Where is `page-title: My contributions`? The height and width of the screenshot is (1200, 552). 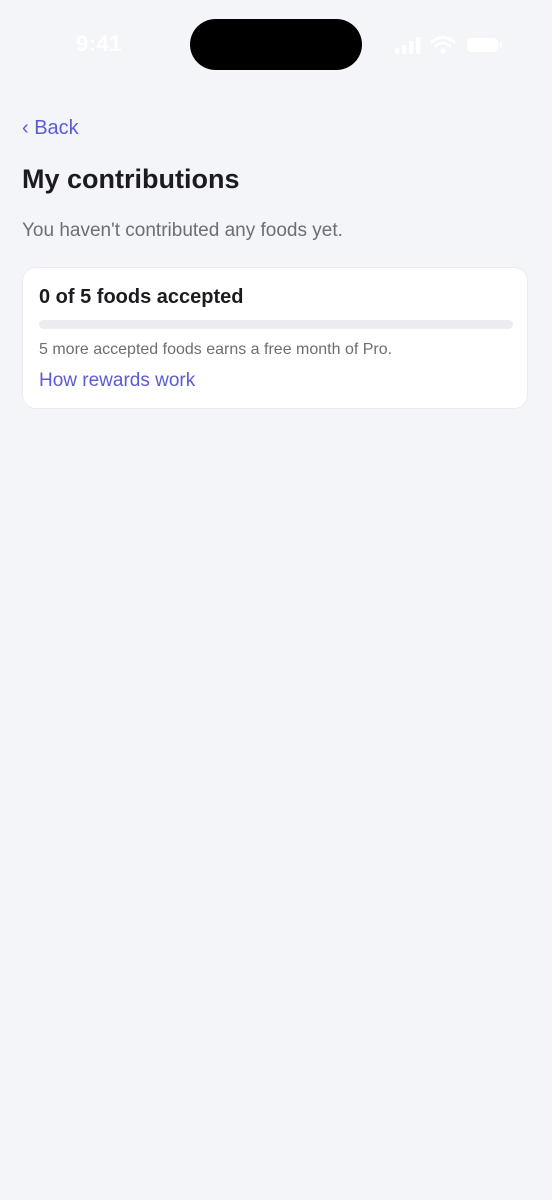
page-title: My contributions is located at coordinates (131, 179).